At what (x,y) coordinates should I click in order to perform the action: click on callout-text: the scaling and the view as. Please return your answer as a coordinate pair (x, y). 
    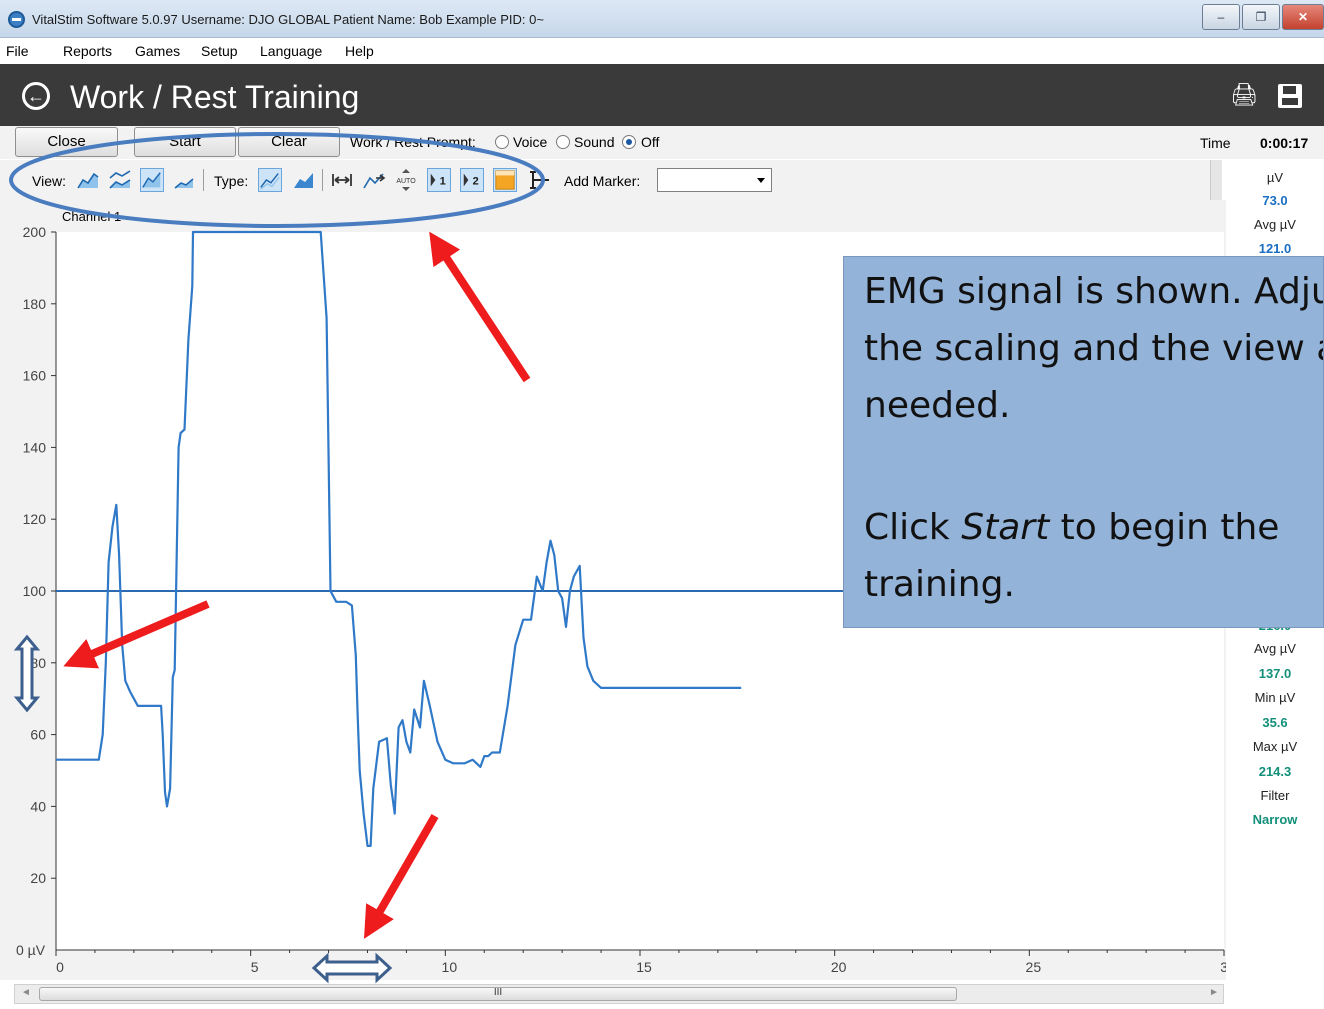
    Looking at the image, I should click on (1094, 348).